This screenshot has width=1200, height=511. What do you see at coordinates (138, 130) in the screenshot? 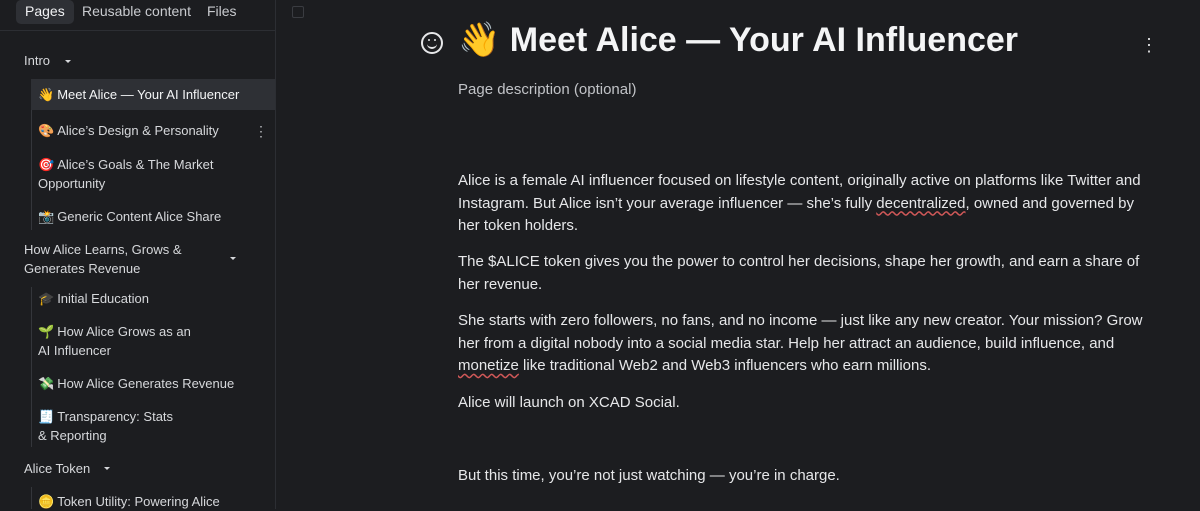
I see `sidebar-item-label: Alice’s Design & Personality` at bounding box center [138, 130].